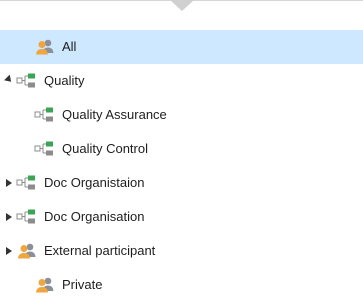 The image size is (363, 302). Describe the element at coordinates (114, 114) in the screenshot. I see `tree-item-label: Quality Assurance` at that location.